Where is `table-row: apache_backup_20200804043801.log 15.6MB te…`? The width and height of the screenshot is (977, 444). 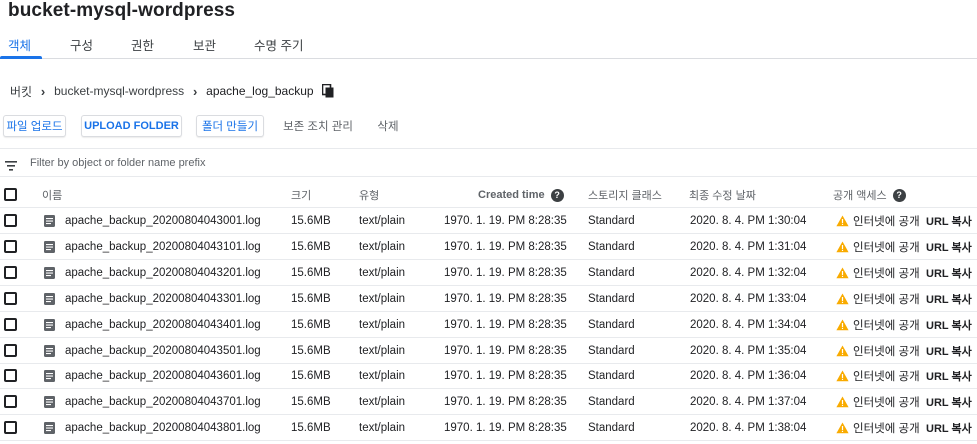 table-row: apache_backup_20200804043801.log 15.6MB te… is located at coordinates (488, 428).